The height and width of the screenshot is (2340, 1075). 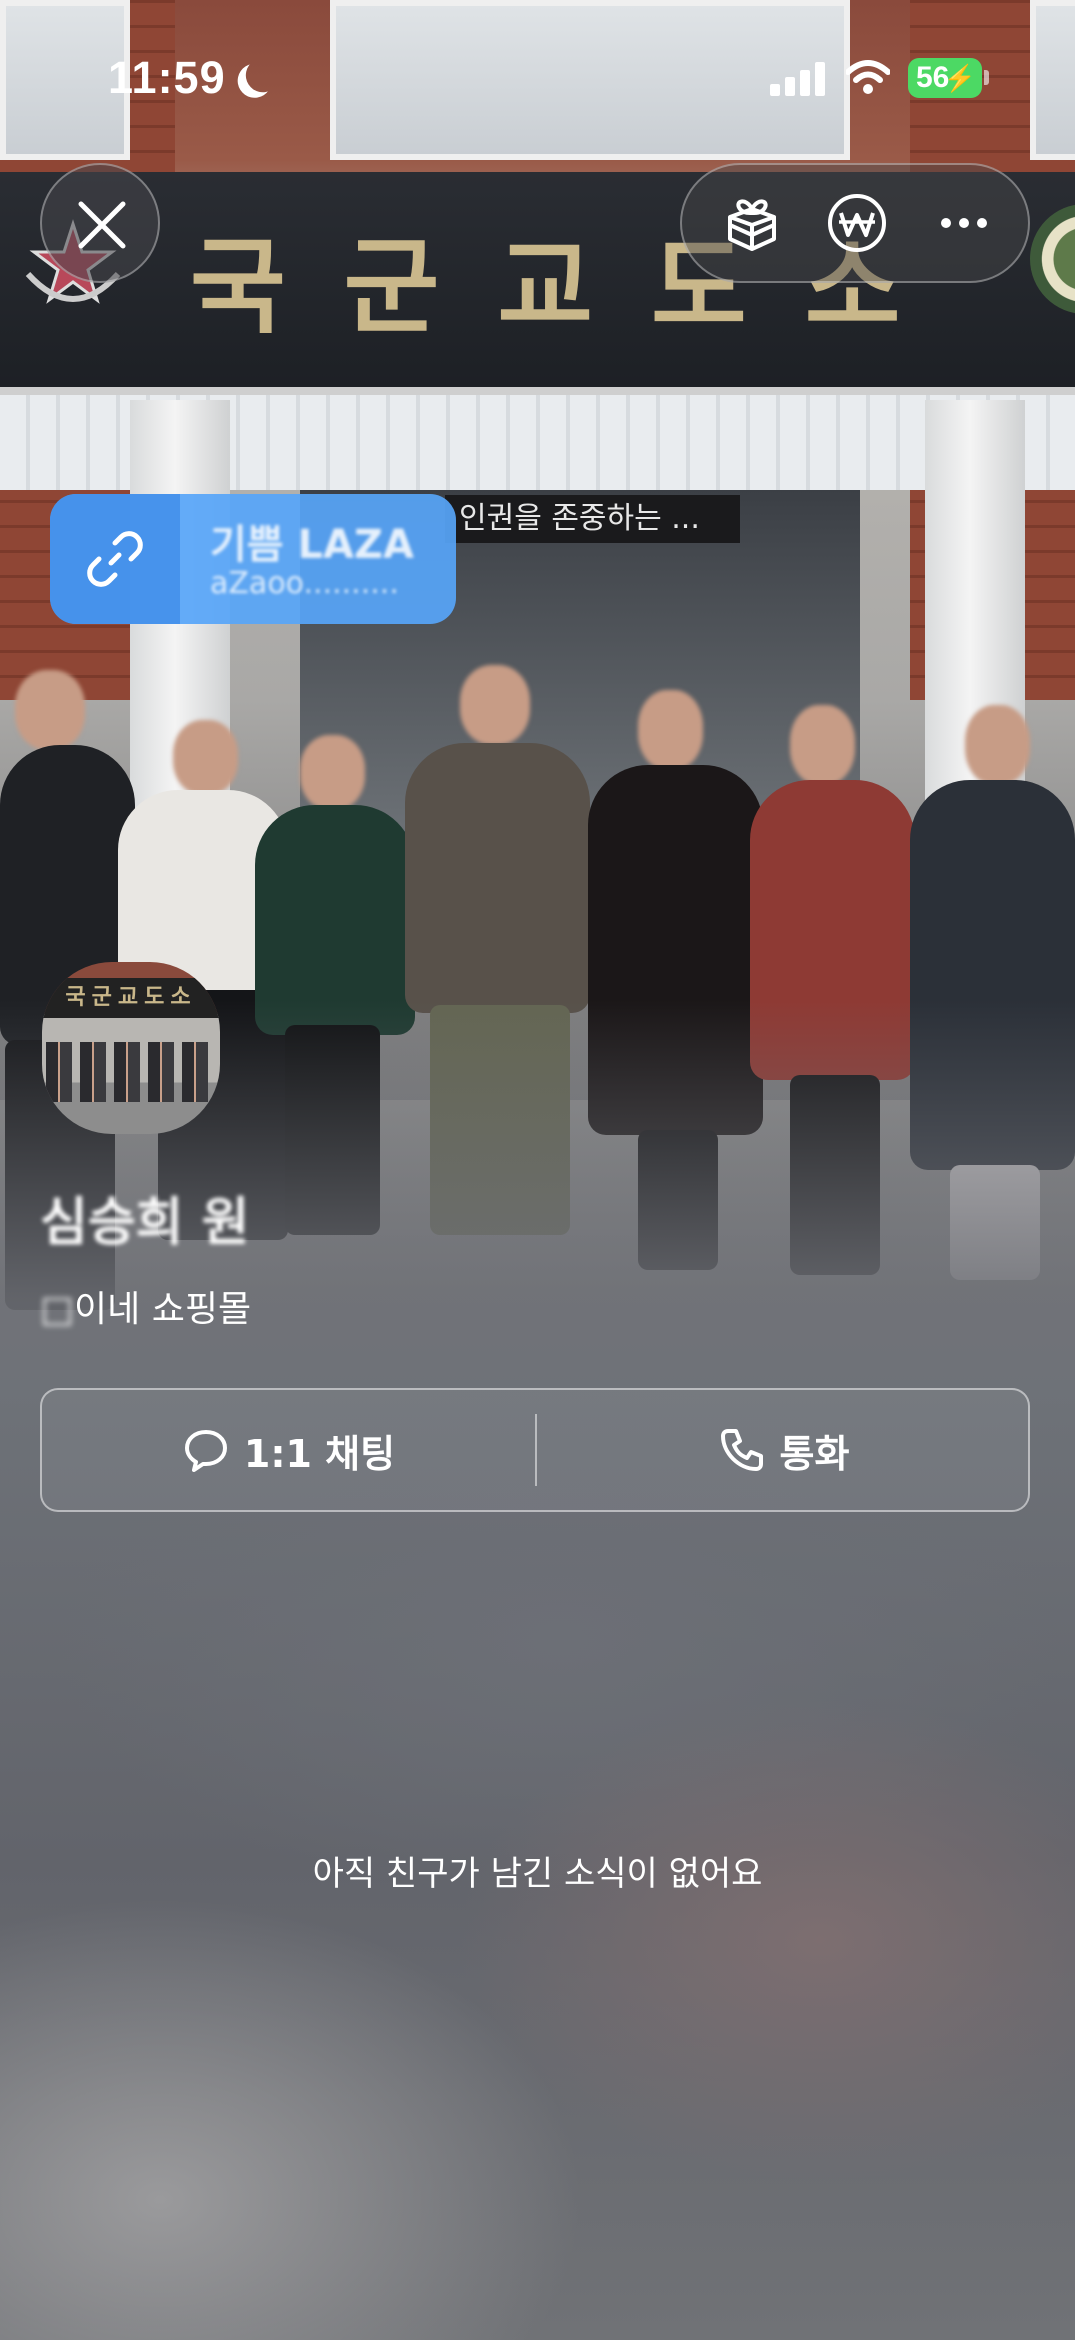 I want to click on status-suffix: 이네 쇼핑몰, so click(x=163, y=1309).